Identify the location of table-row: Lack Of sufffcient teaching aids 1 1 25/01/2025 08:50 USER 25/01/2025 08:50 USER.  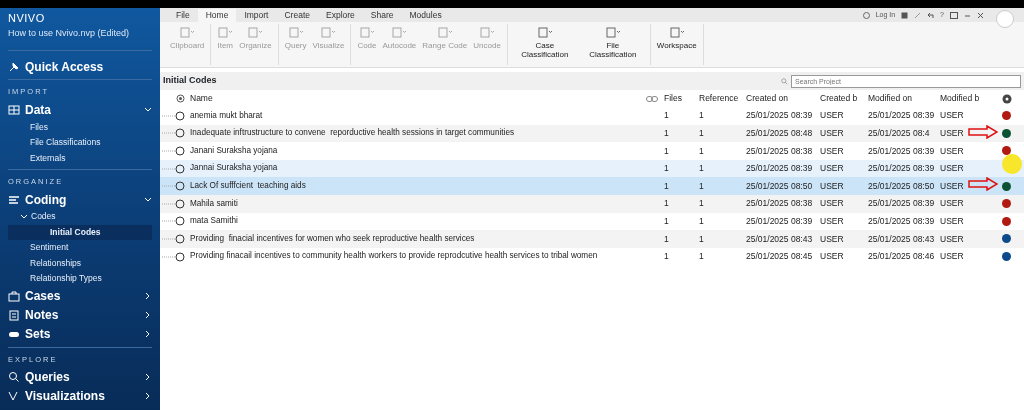
(592, 186).